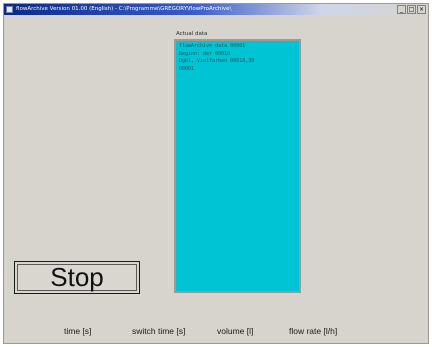 The image size is (432, 347). I want to click on window-controls: _ □ ×, so click(411, 9).